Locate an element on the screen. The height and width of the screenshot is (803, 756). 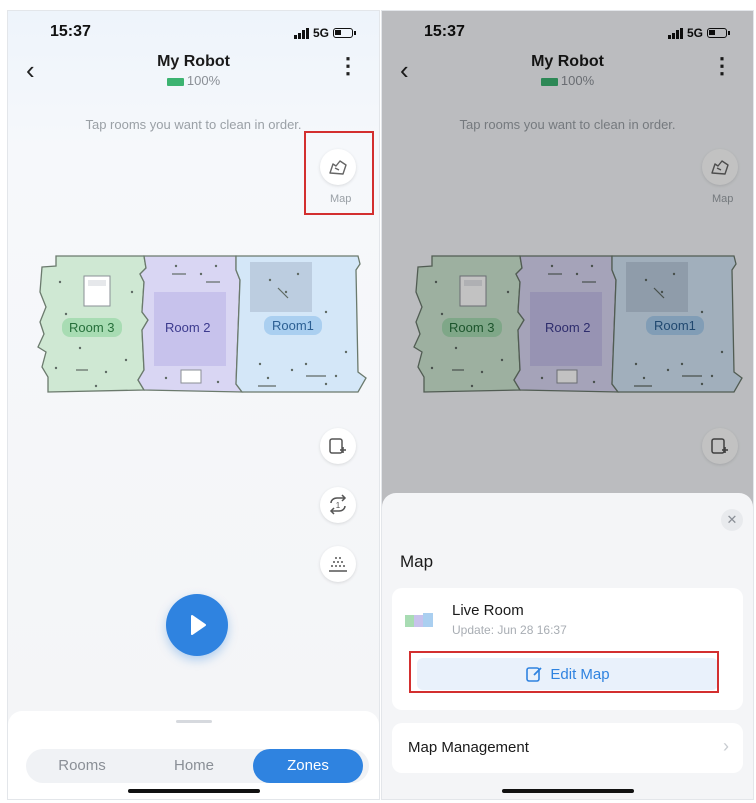
add-zone-button is located at coordinates (338, 446).